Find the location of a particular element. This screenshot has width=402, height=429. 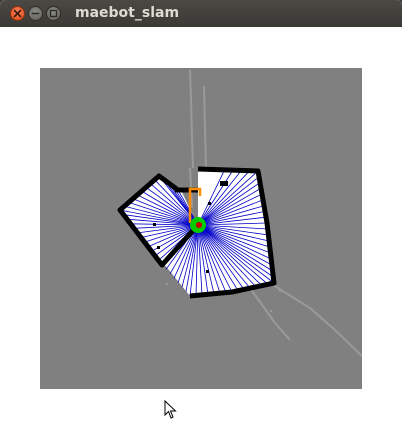

mouse-cursor-icon is located at coordinates (170, 409).